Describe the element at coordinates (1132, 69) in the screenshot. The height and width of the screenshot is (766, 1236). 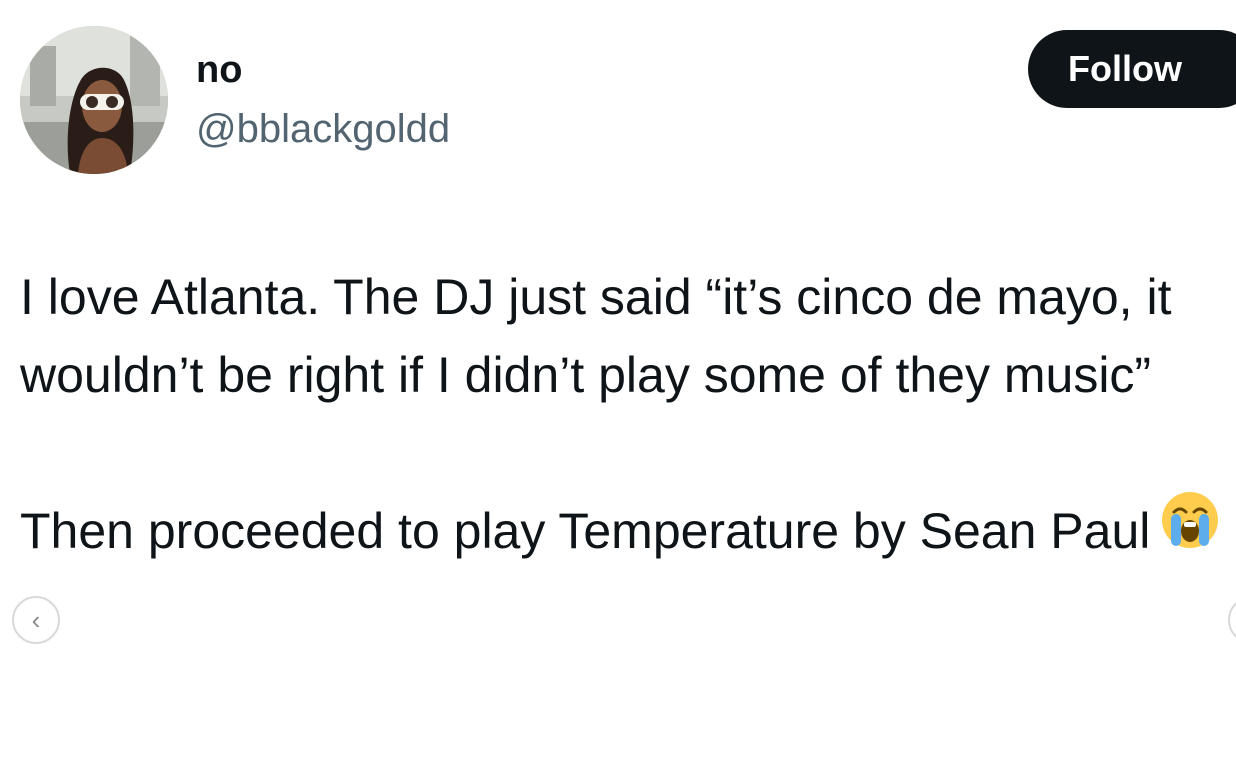
I see `follow-button: Follow` at that location.